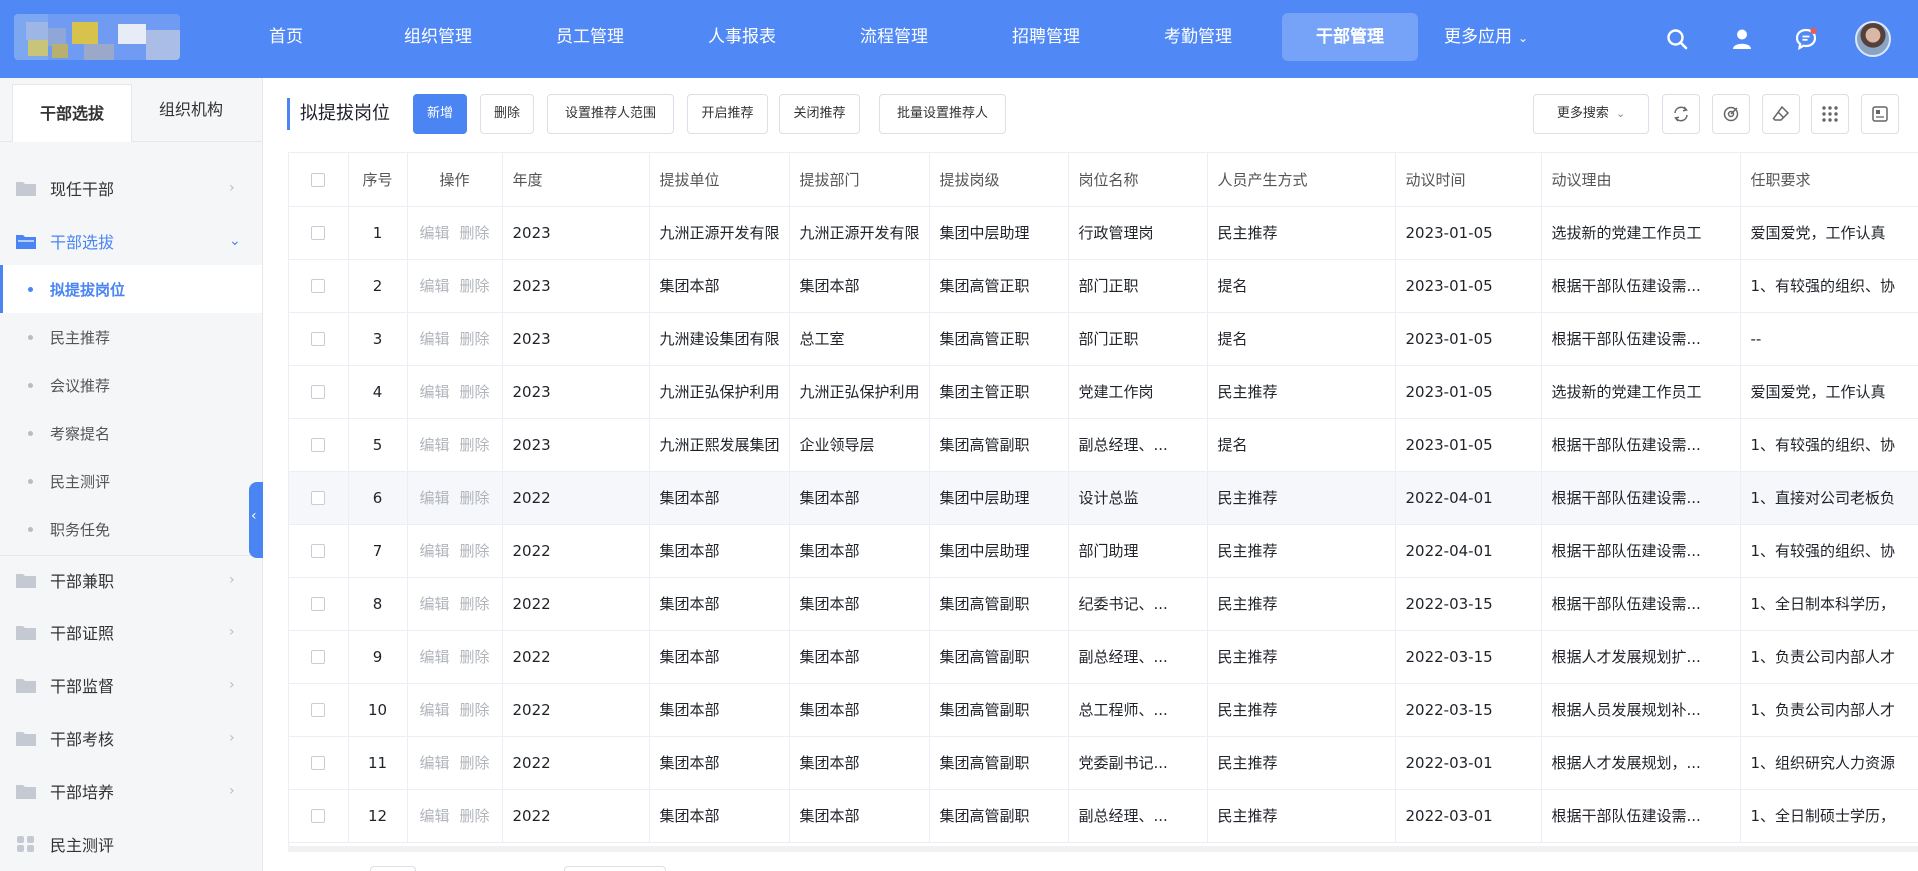  I want to click on tab-org-structure: 组织机构, so click(191, 110).